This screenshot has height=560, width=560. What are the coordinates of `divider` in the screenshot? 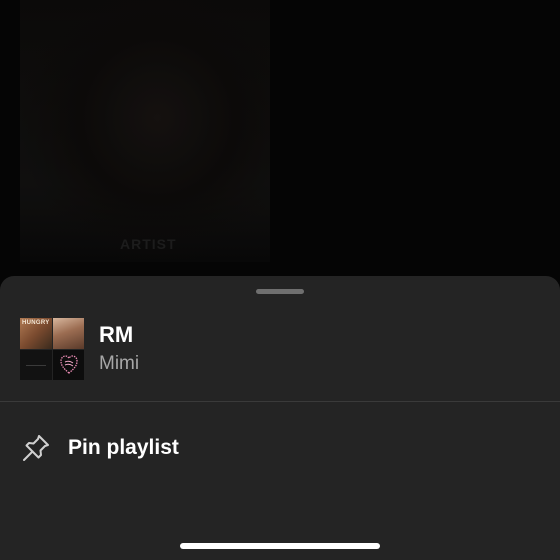 It's located at (280, 401).